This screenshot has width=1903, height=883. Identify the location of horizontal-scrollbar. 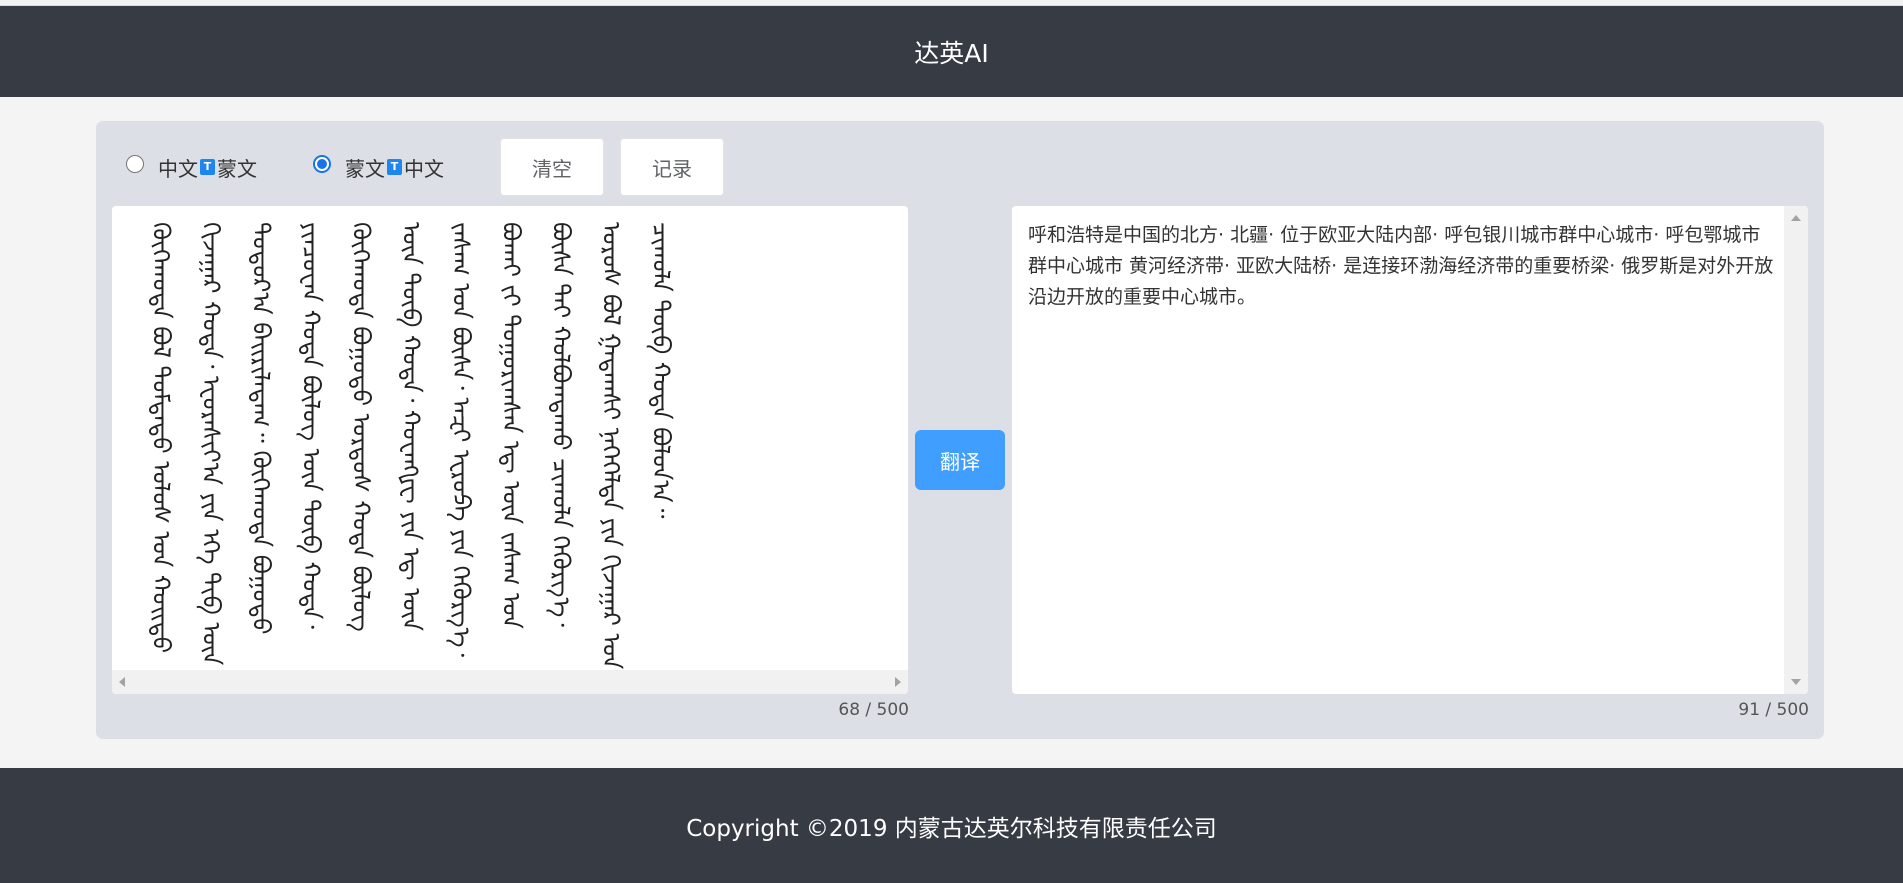
(510, 682).